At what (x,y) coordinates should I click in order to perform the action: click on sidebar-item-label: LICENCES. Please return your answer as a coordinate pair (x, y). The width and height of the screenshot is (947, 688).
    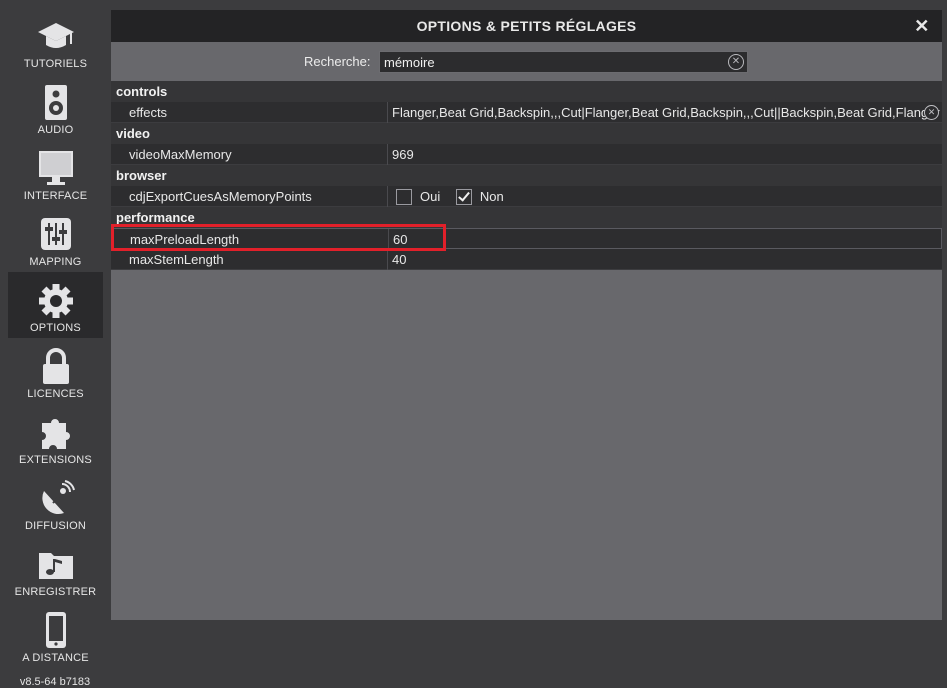
    Looking at the image, I should click on (55, 394).